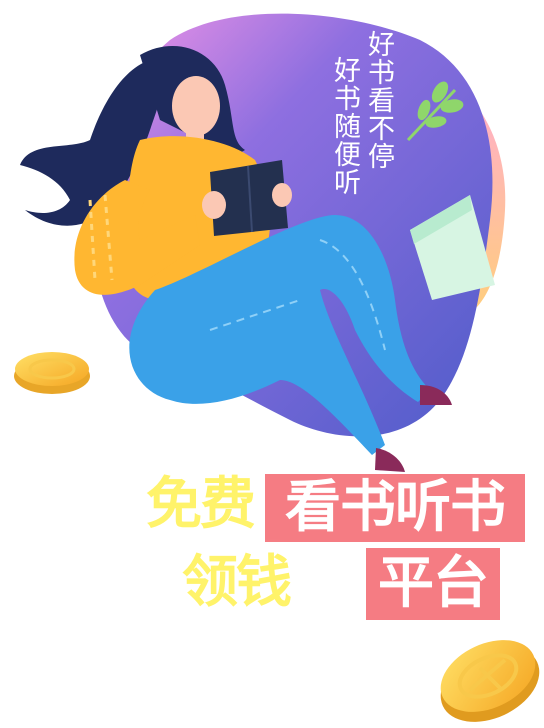 The width and height of the screenshot is (544, 728). I want to click on slogan-line-1: 好书看不停, so click(378, 100).